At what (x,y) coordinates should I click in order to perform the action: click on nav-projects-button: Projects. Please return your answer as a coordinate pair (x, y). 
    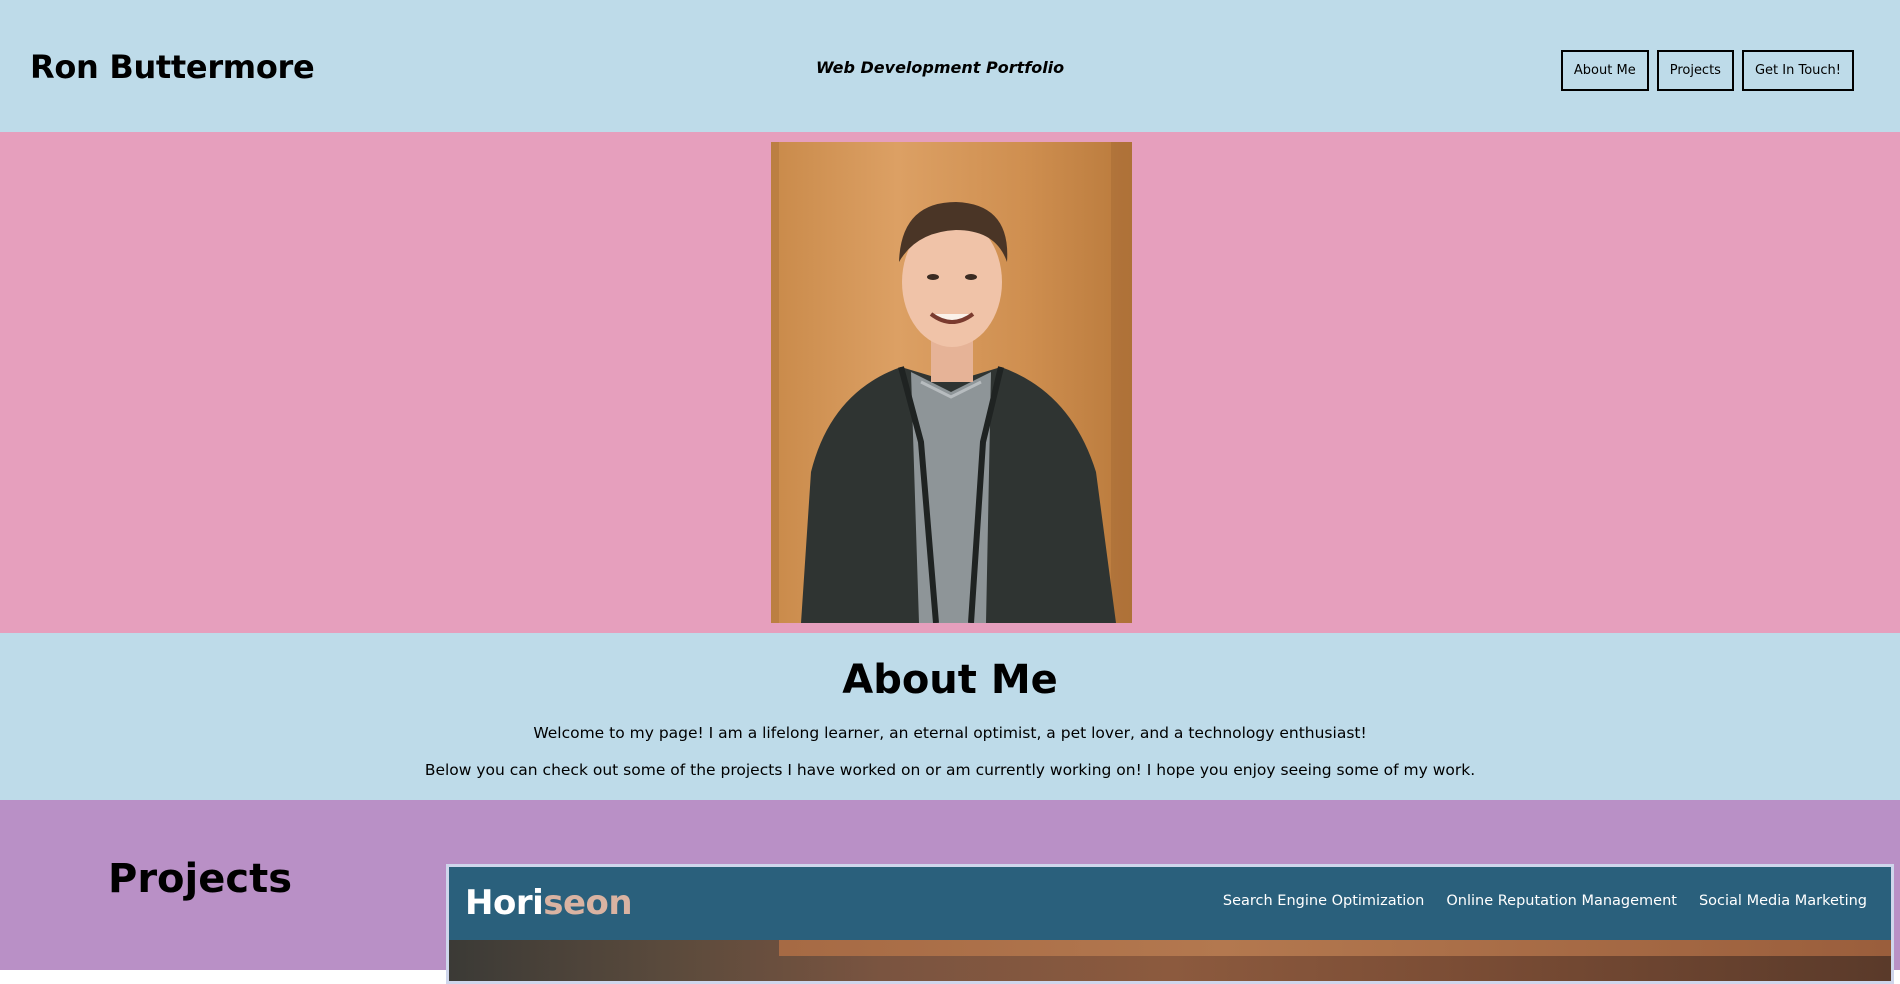
    Looking at the image, I should click on (1695, 70).